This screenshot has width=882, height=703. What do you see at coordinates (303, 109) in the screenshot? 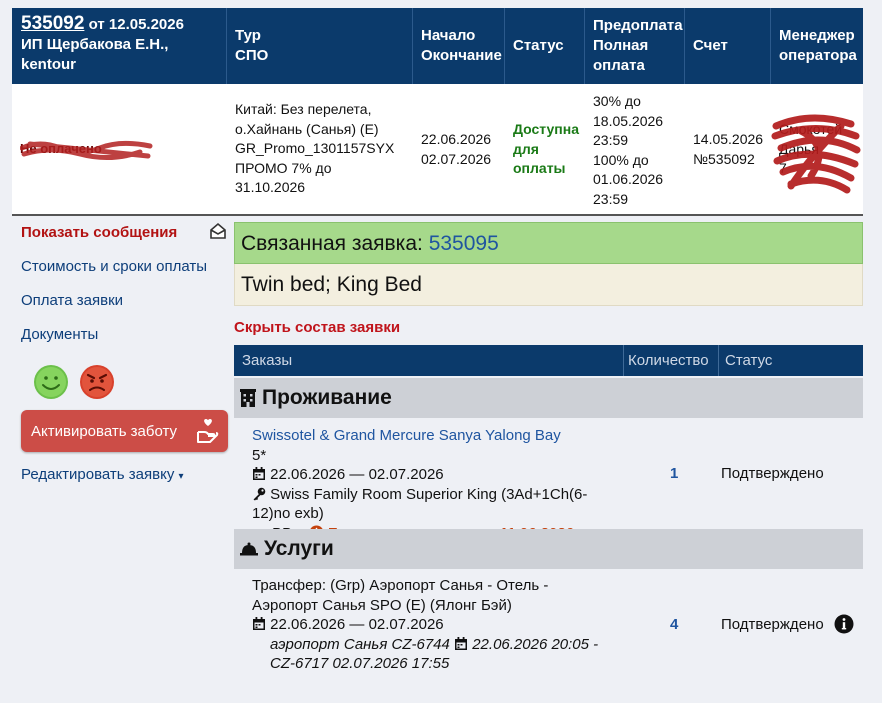
I see `tour-line: Китай: Без перелета,` at bounding box center [303, 109].